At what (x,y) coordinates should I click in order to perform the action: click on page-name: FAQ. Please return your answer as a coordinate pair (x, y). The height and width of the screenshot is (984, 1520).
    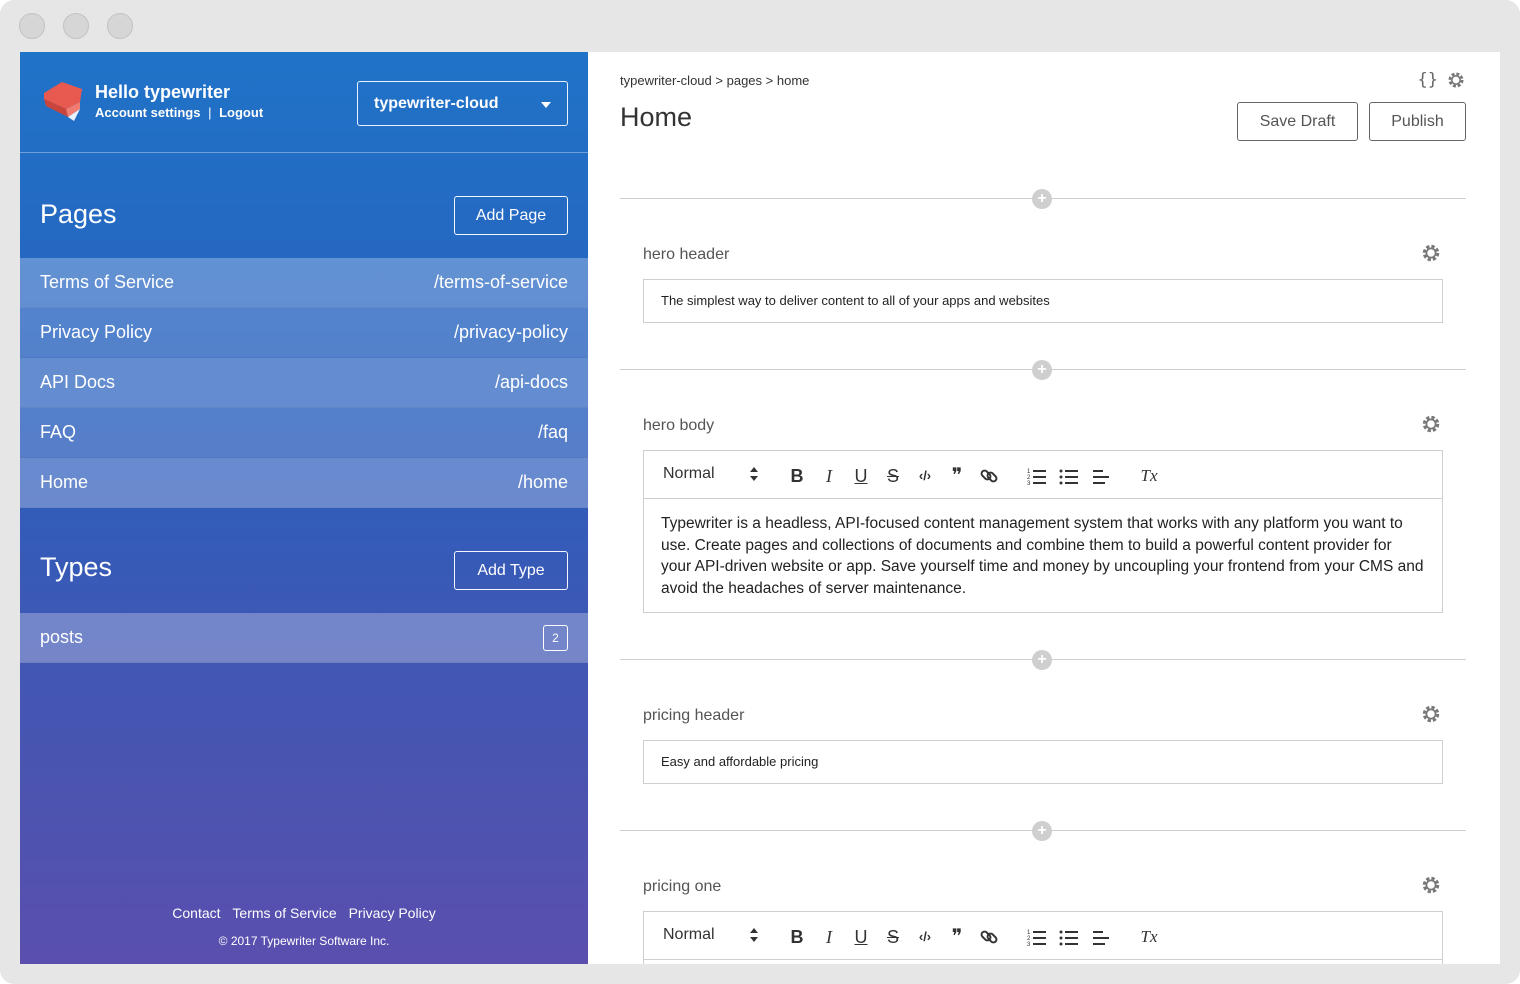
    Looking at the image, I should click on (58, 432).